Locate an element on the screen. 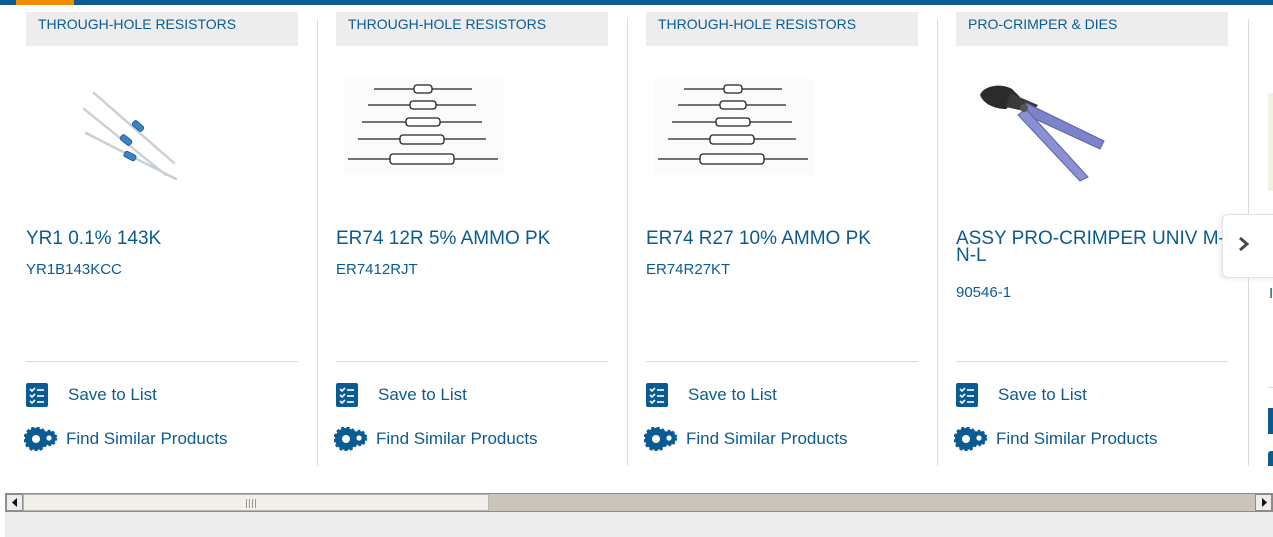 This screenshot has width=1273, height=537. resistor-photo is located at coordinates (126, 130).